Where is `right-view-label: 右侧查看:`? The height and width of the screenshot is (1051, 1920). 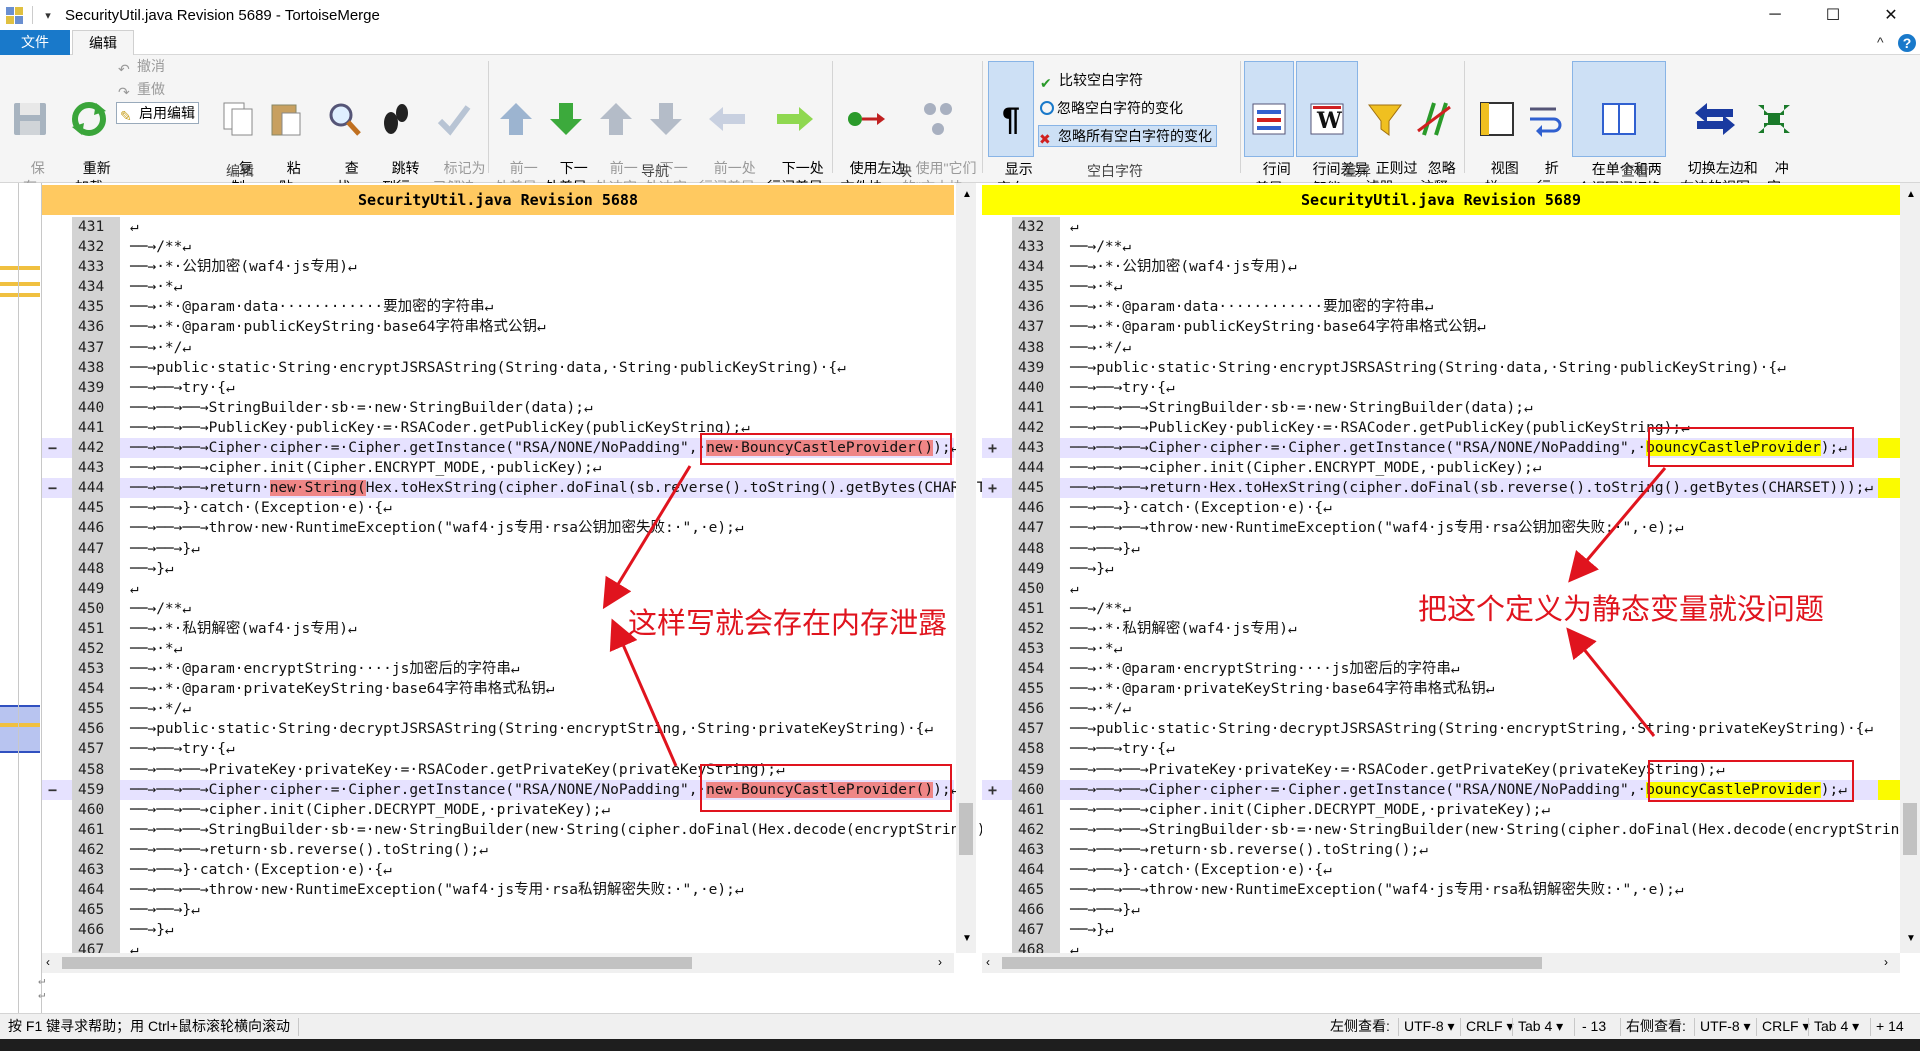 right-view-label: 右侧查看: is located at coordinates (1656, 1026).